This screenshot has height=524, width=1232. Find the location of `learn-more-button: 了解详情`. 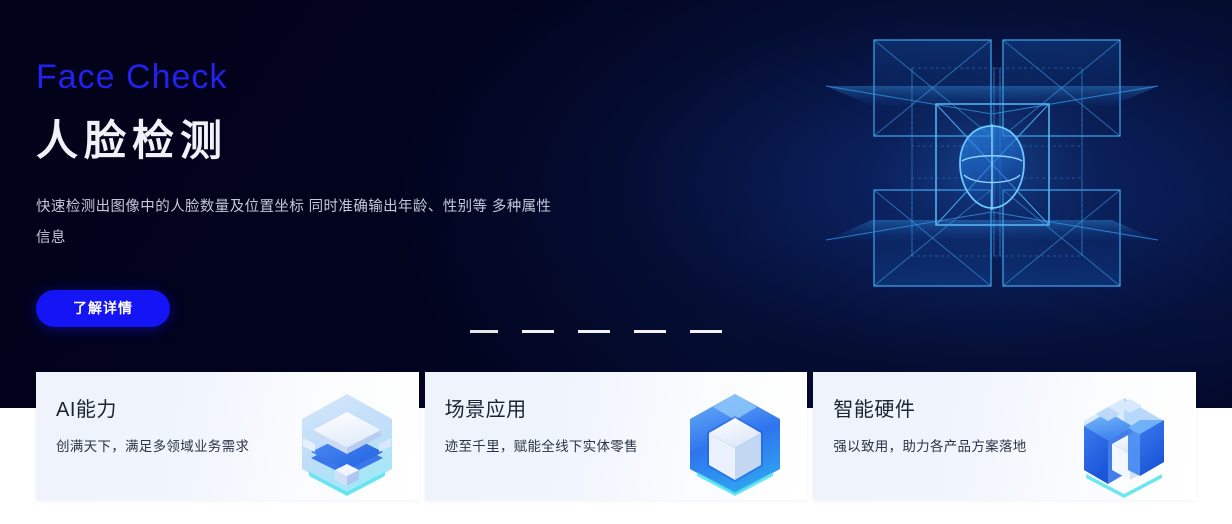

learn-more-button: 了解详情 is located at coordinates (103, 308).